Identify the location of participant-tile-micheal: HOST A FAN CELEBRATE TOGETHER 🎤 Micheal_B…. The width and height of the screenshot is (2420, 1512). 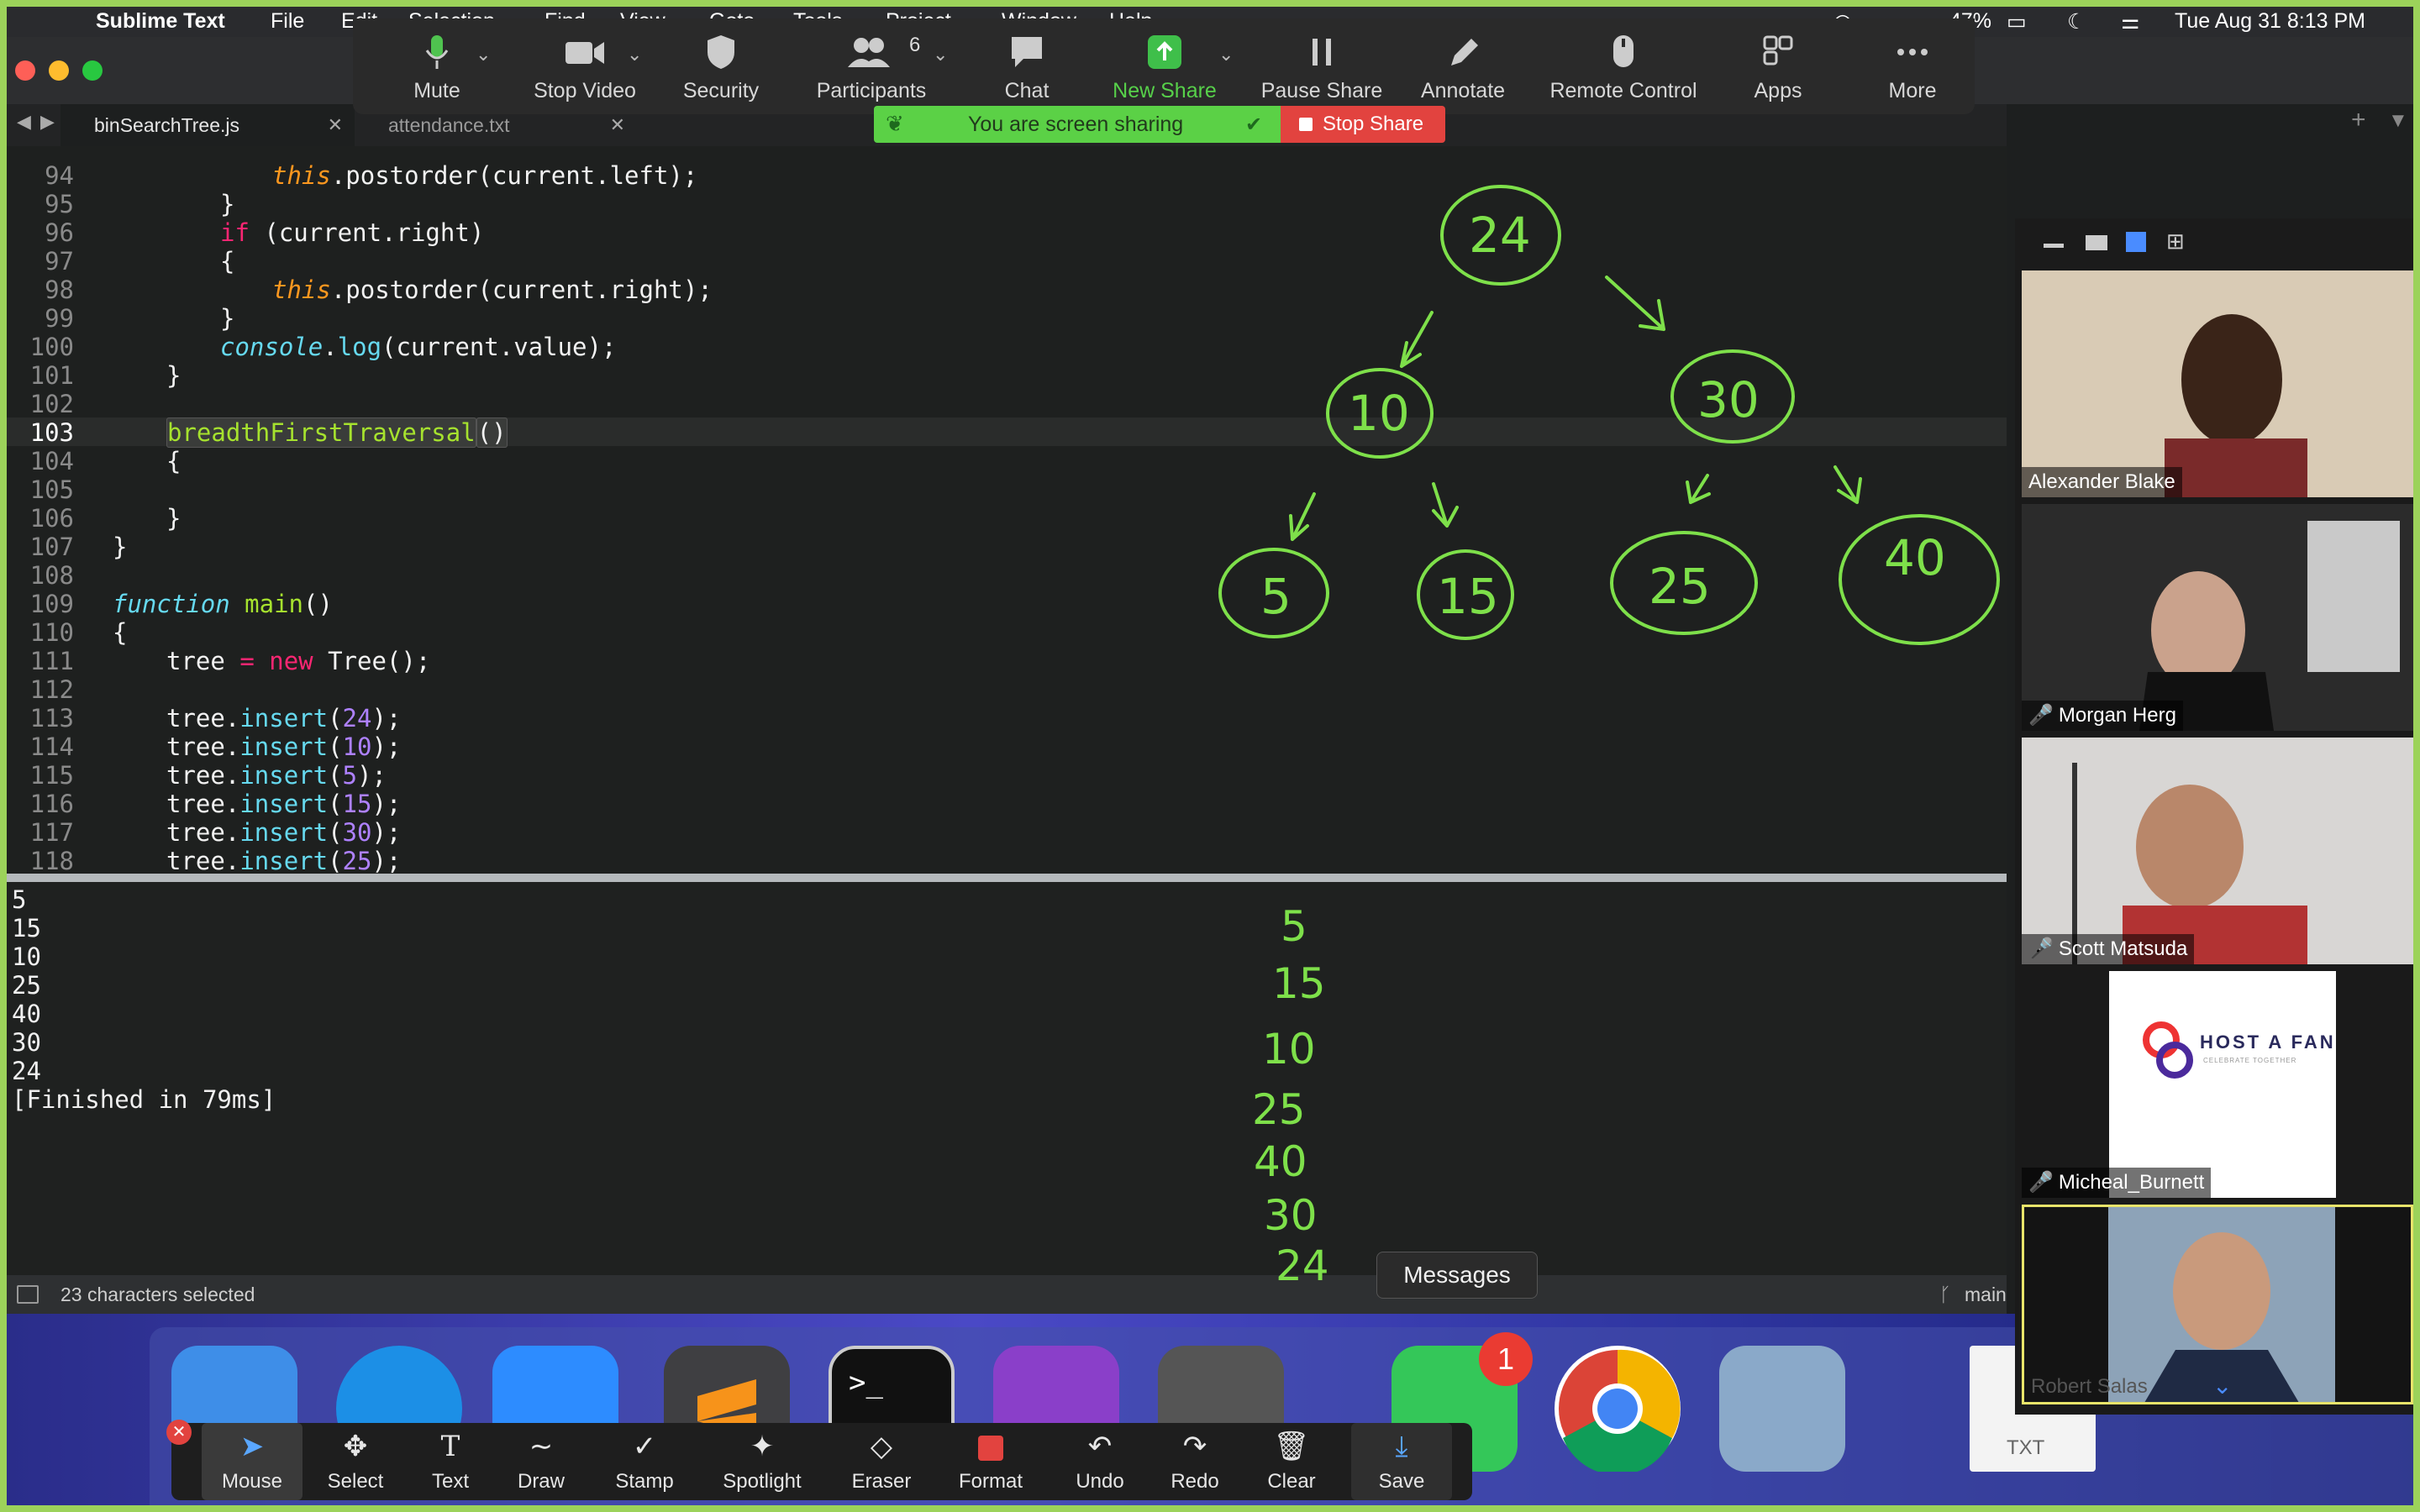
(2217, 1084).